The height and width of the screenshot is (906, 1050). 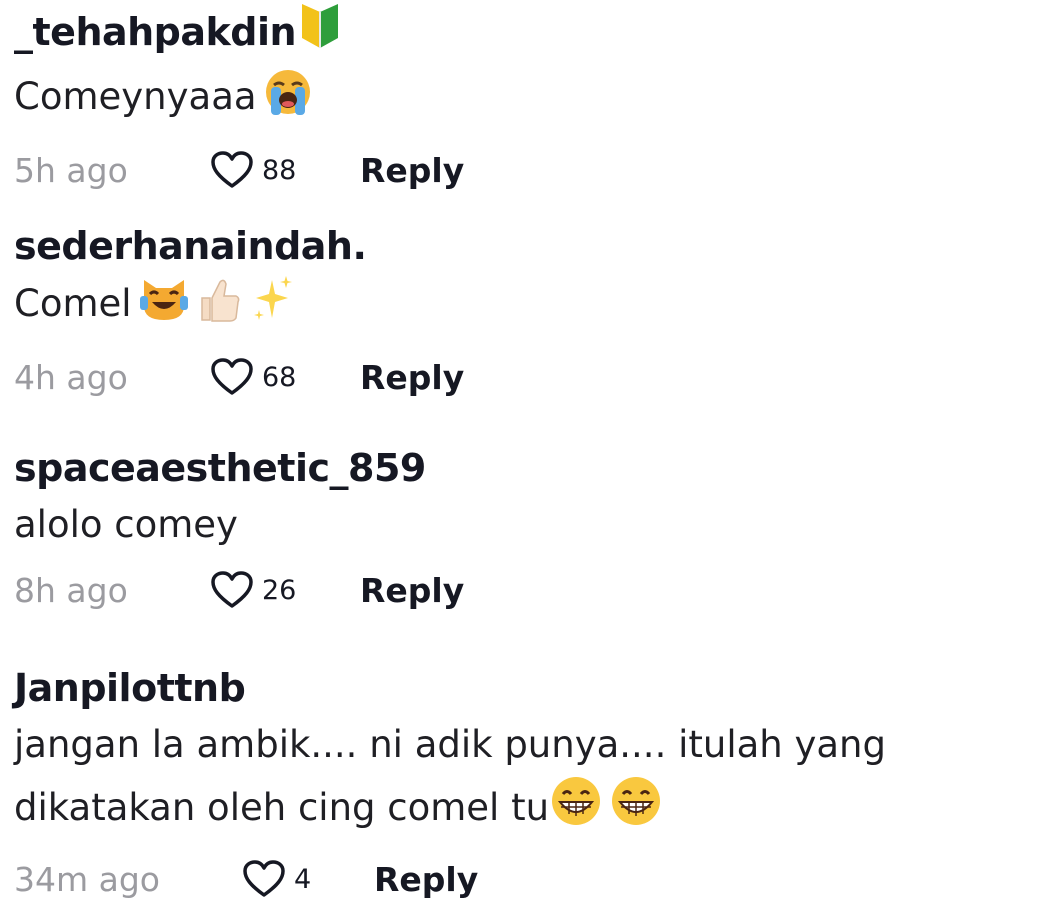 What do you see at coordinates (126, 524) in the screenshot?
I see `comment-text-content: alolo comey` at bounding box center [126, 524].